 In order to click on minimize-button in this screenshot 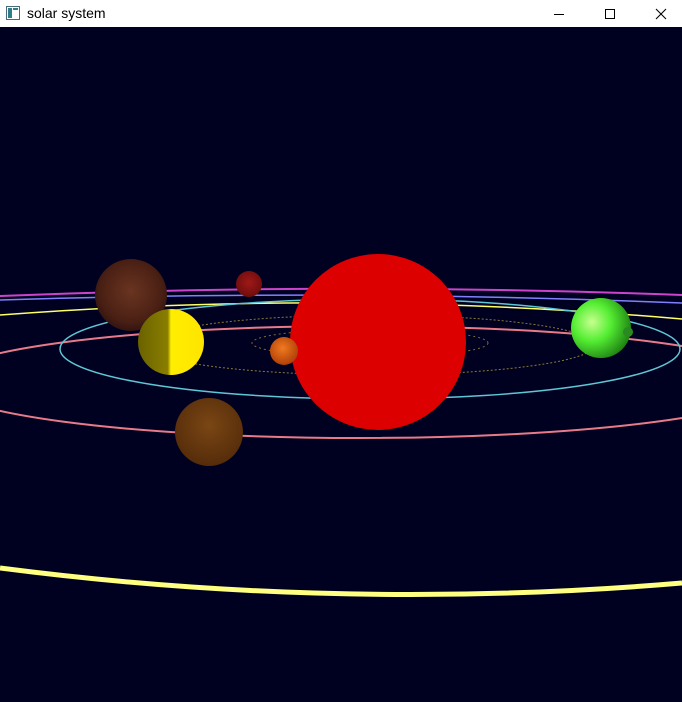, I will do `click(559, 13)`.